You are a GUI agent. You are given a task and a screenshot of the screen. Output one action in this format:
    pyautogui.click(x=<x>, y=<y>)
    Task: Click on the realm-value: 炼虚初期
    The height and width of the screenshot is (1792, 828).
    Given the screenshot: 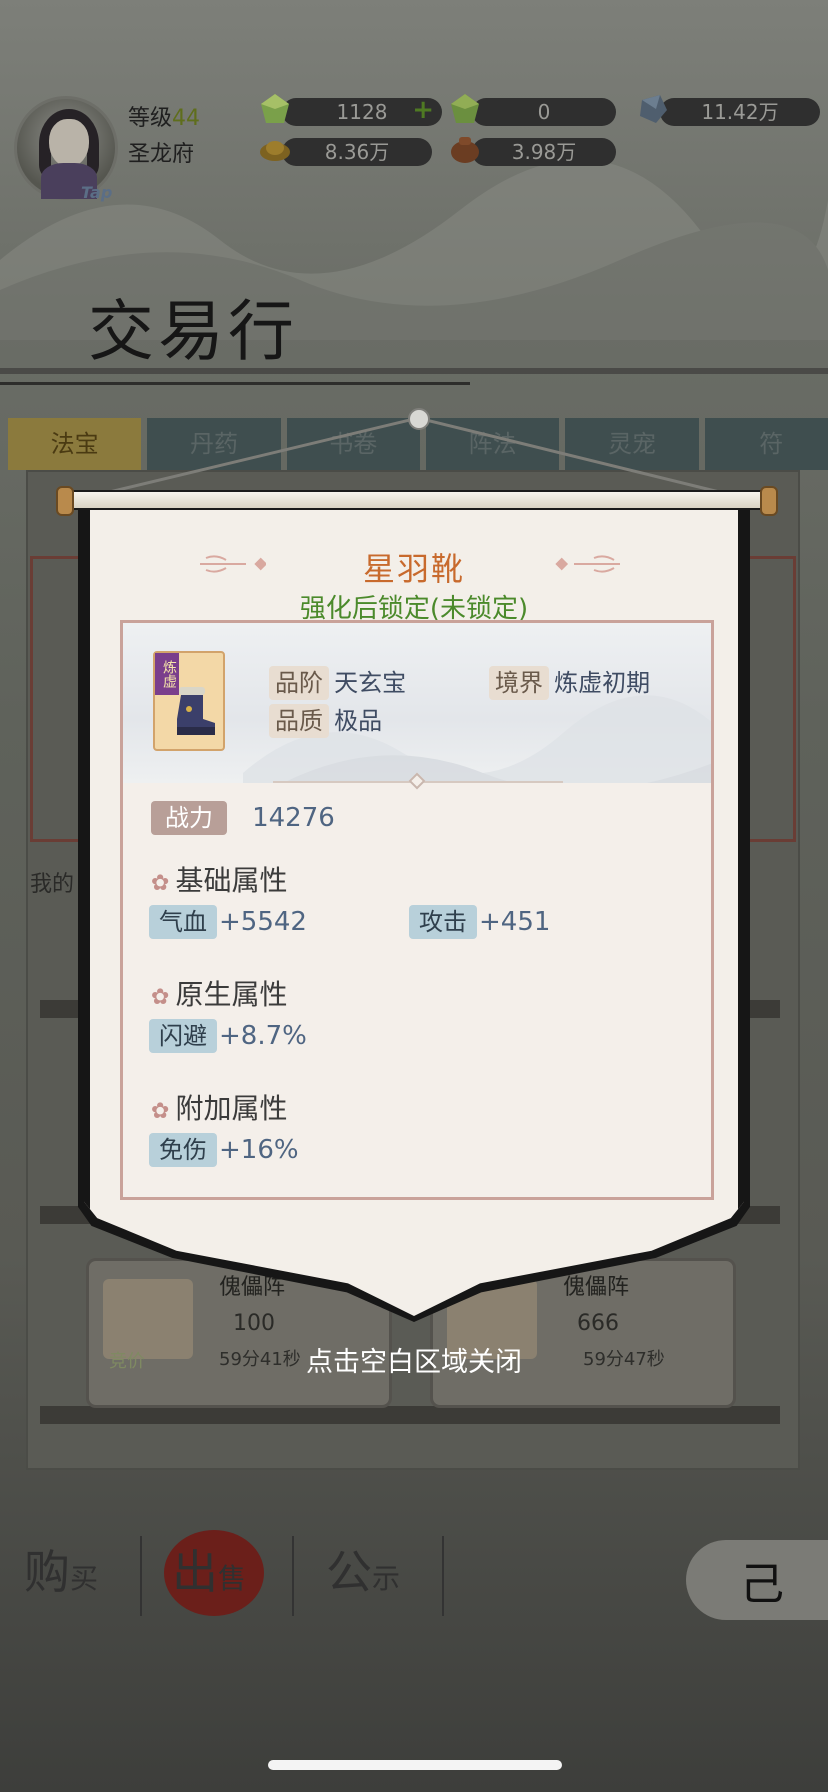 What is the action you would take?
    pyautogui.click(x=602, y=683)
    